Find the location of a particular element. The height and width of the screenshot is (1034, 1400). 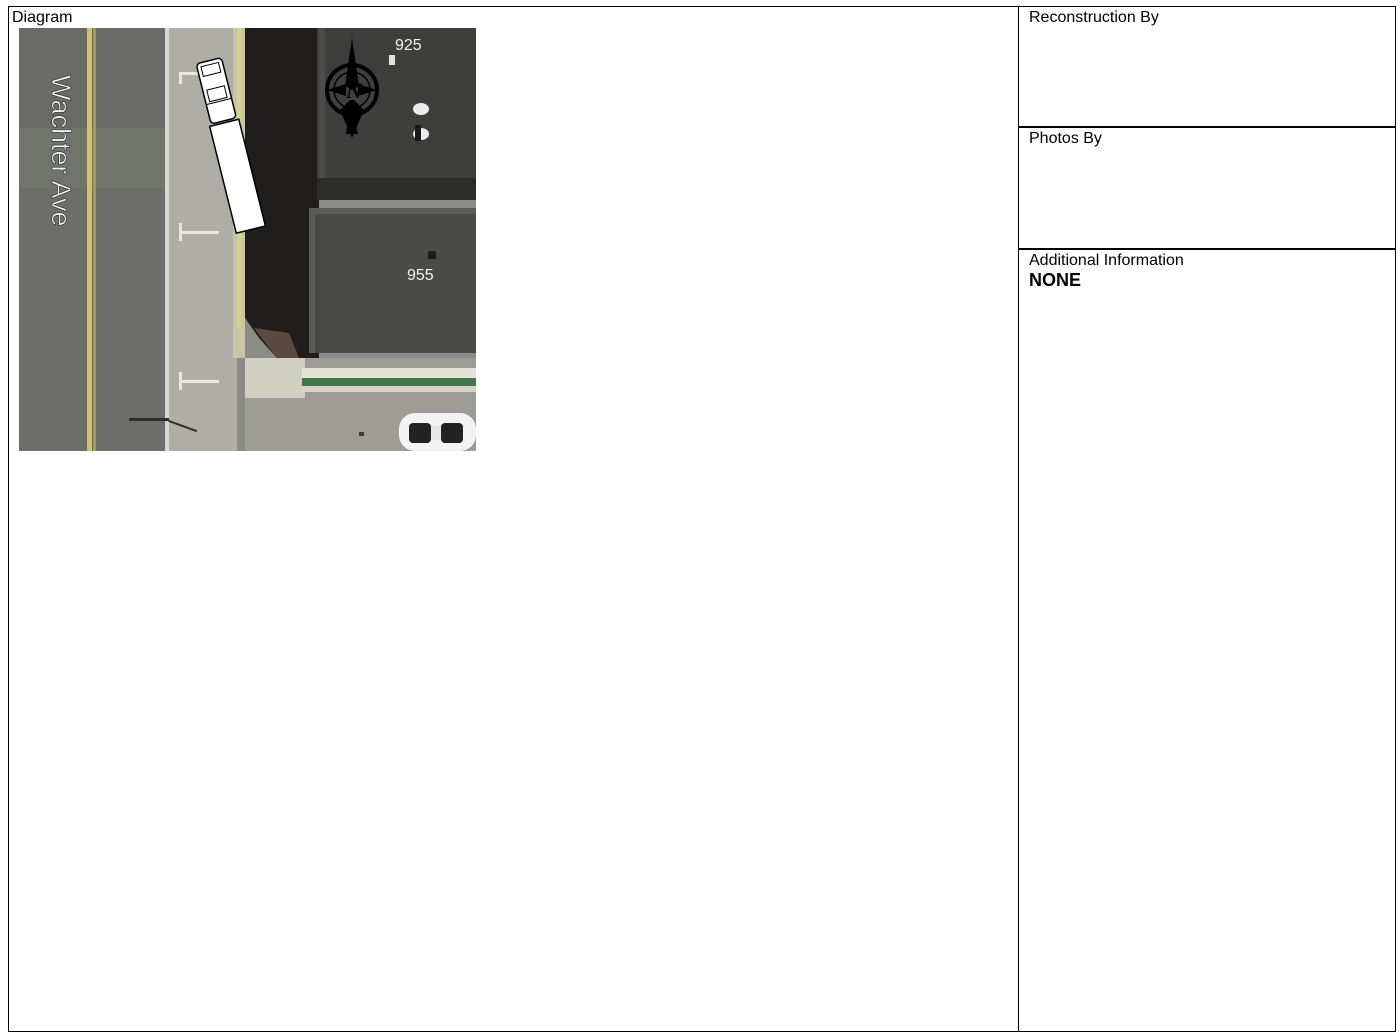

additional-info-label: Additional Information is located at coordinates (1106, 260).